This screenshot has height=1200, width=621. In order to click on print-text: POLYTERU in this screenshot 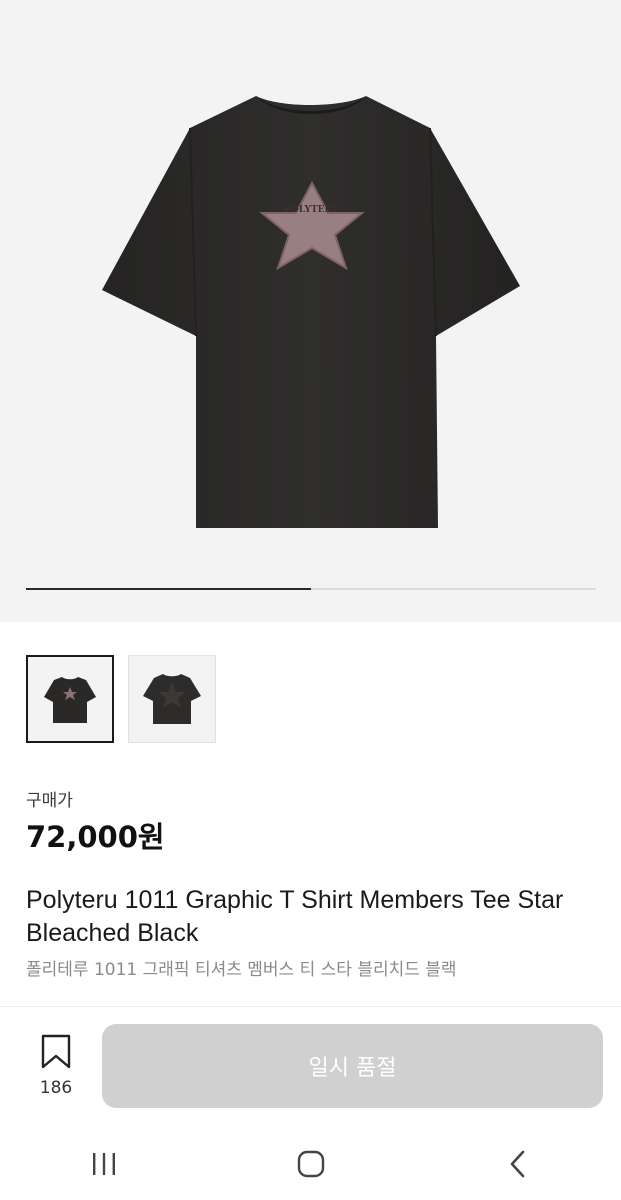, I will do `click(312, 210)`.